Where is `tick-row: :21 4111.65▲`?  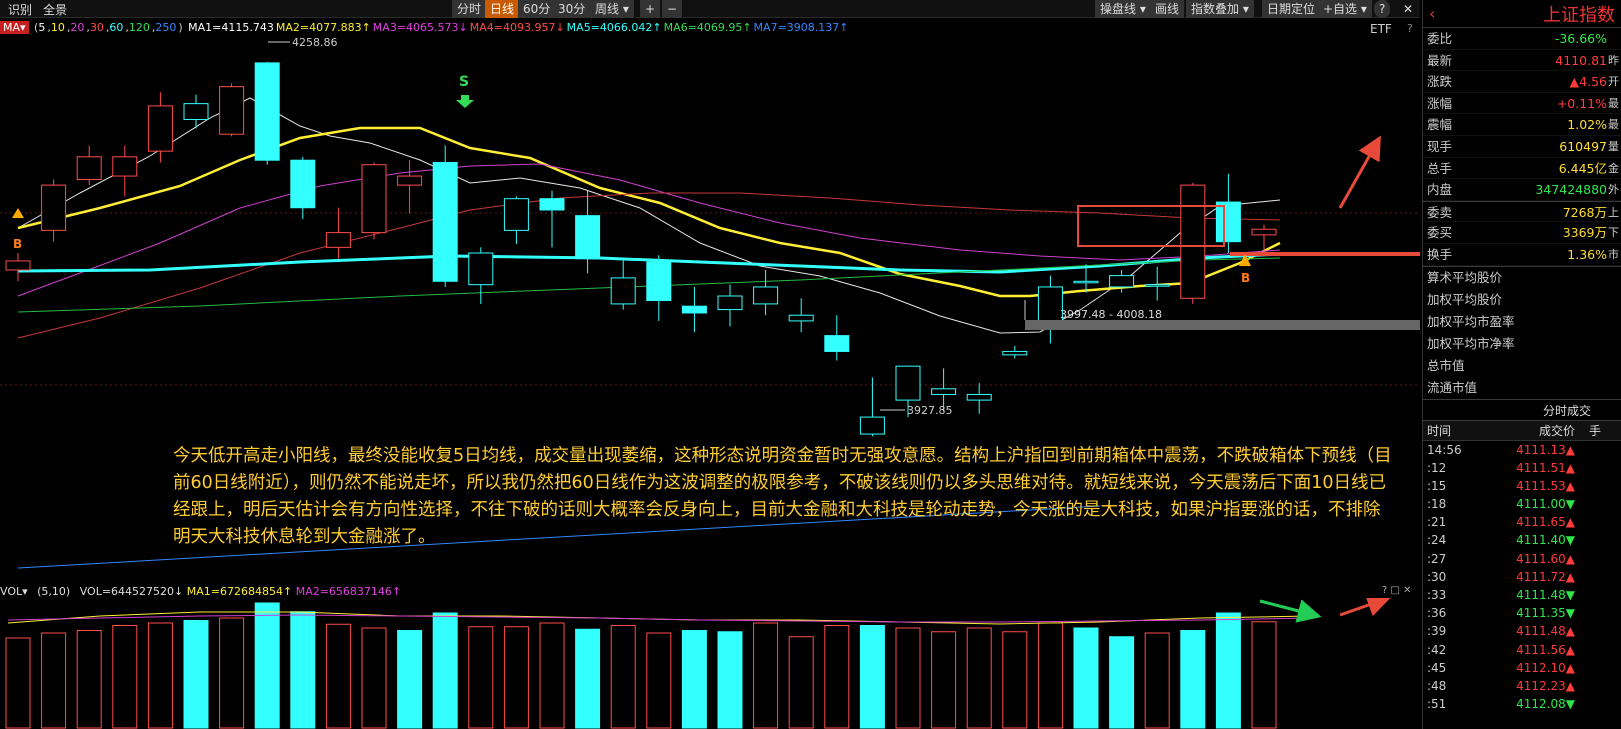
tick-row: :21 4111.65▲ is located at coordinates (1522, 522).